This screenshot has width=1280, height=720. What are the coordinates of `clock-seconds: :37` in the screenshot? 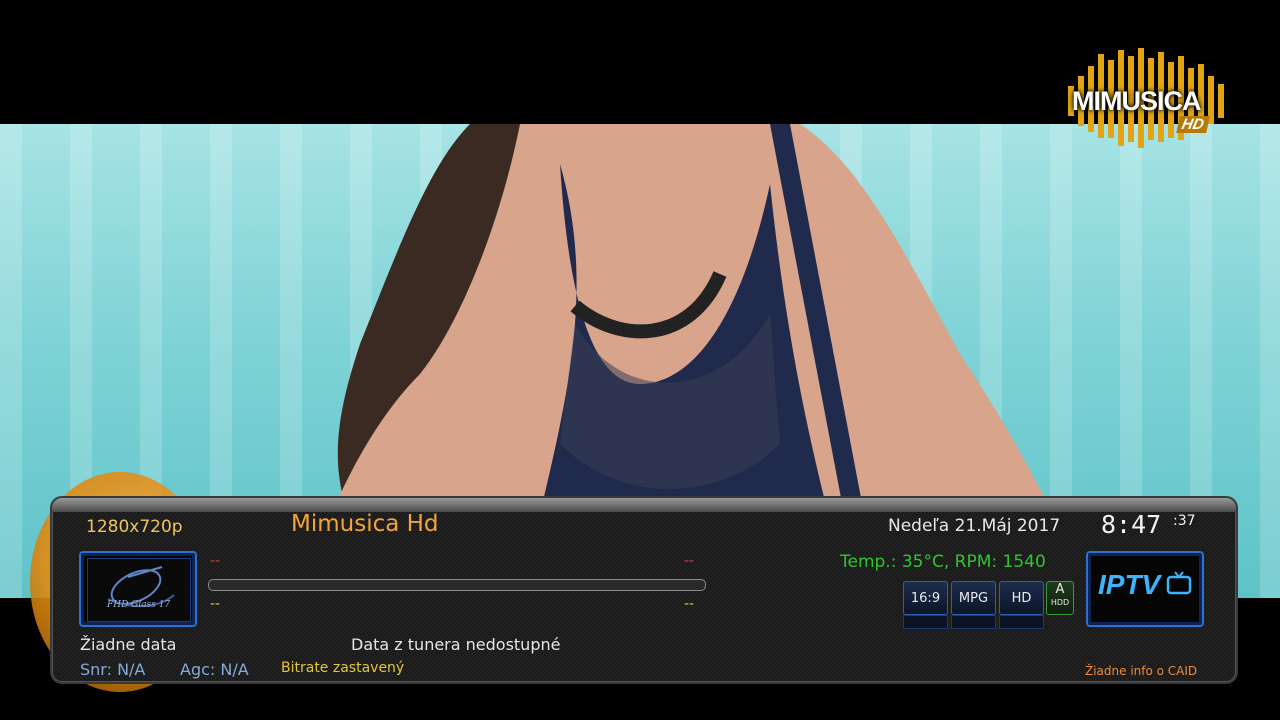 It's located at (1184, 521).